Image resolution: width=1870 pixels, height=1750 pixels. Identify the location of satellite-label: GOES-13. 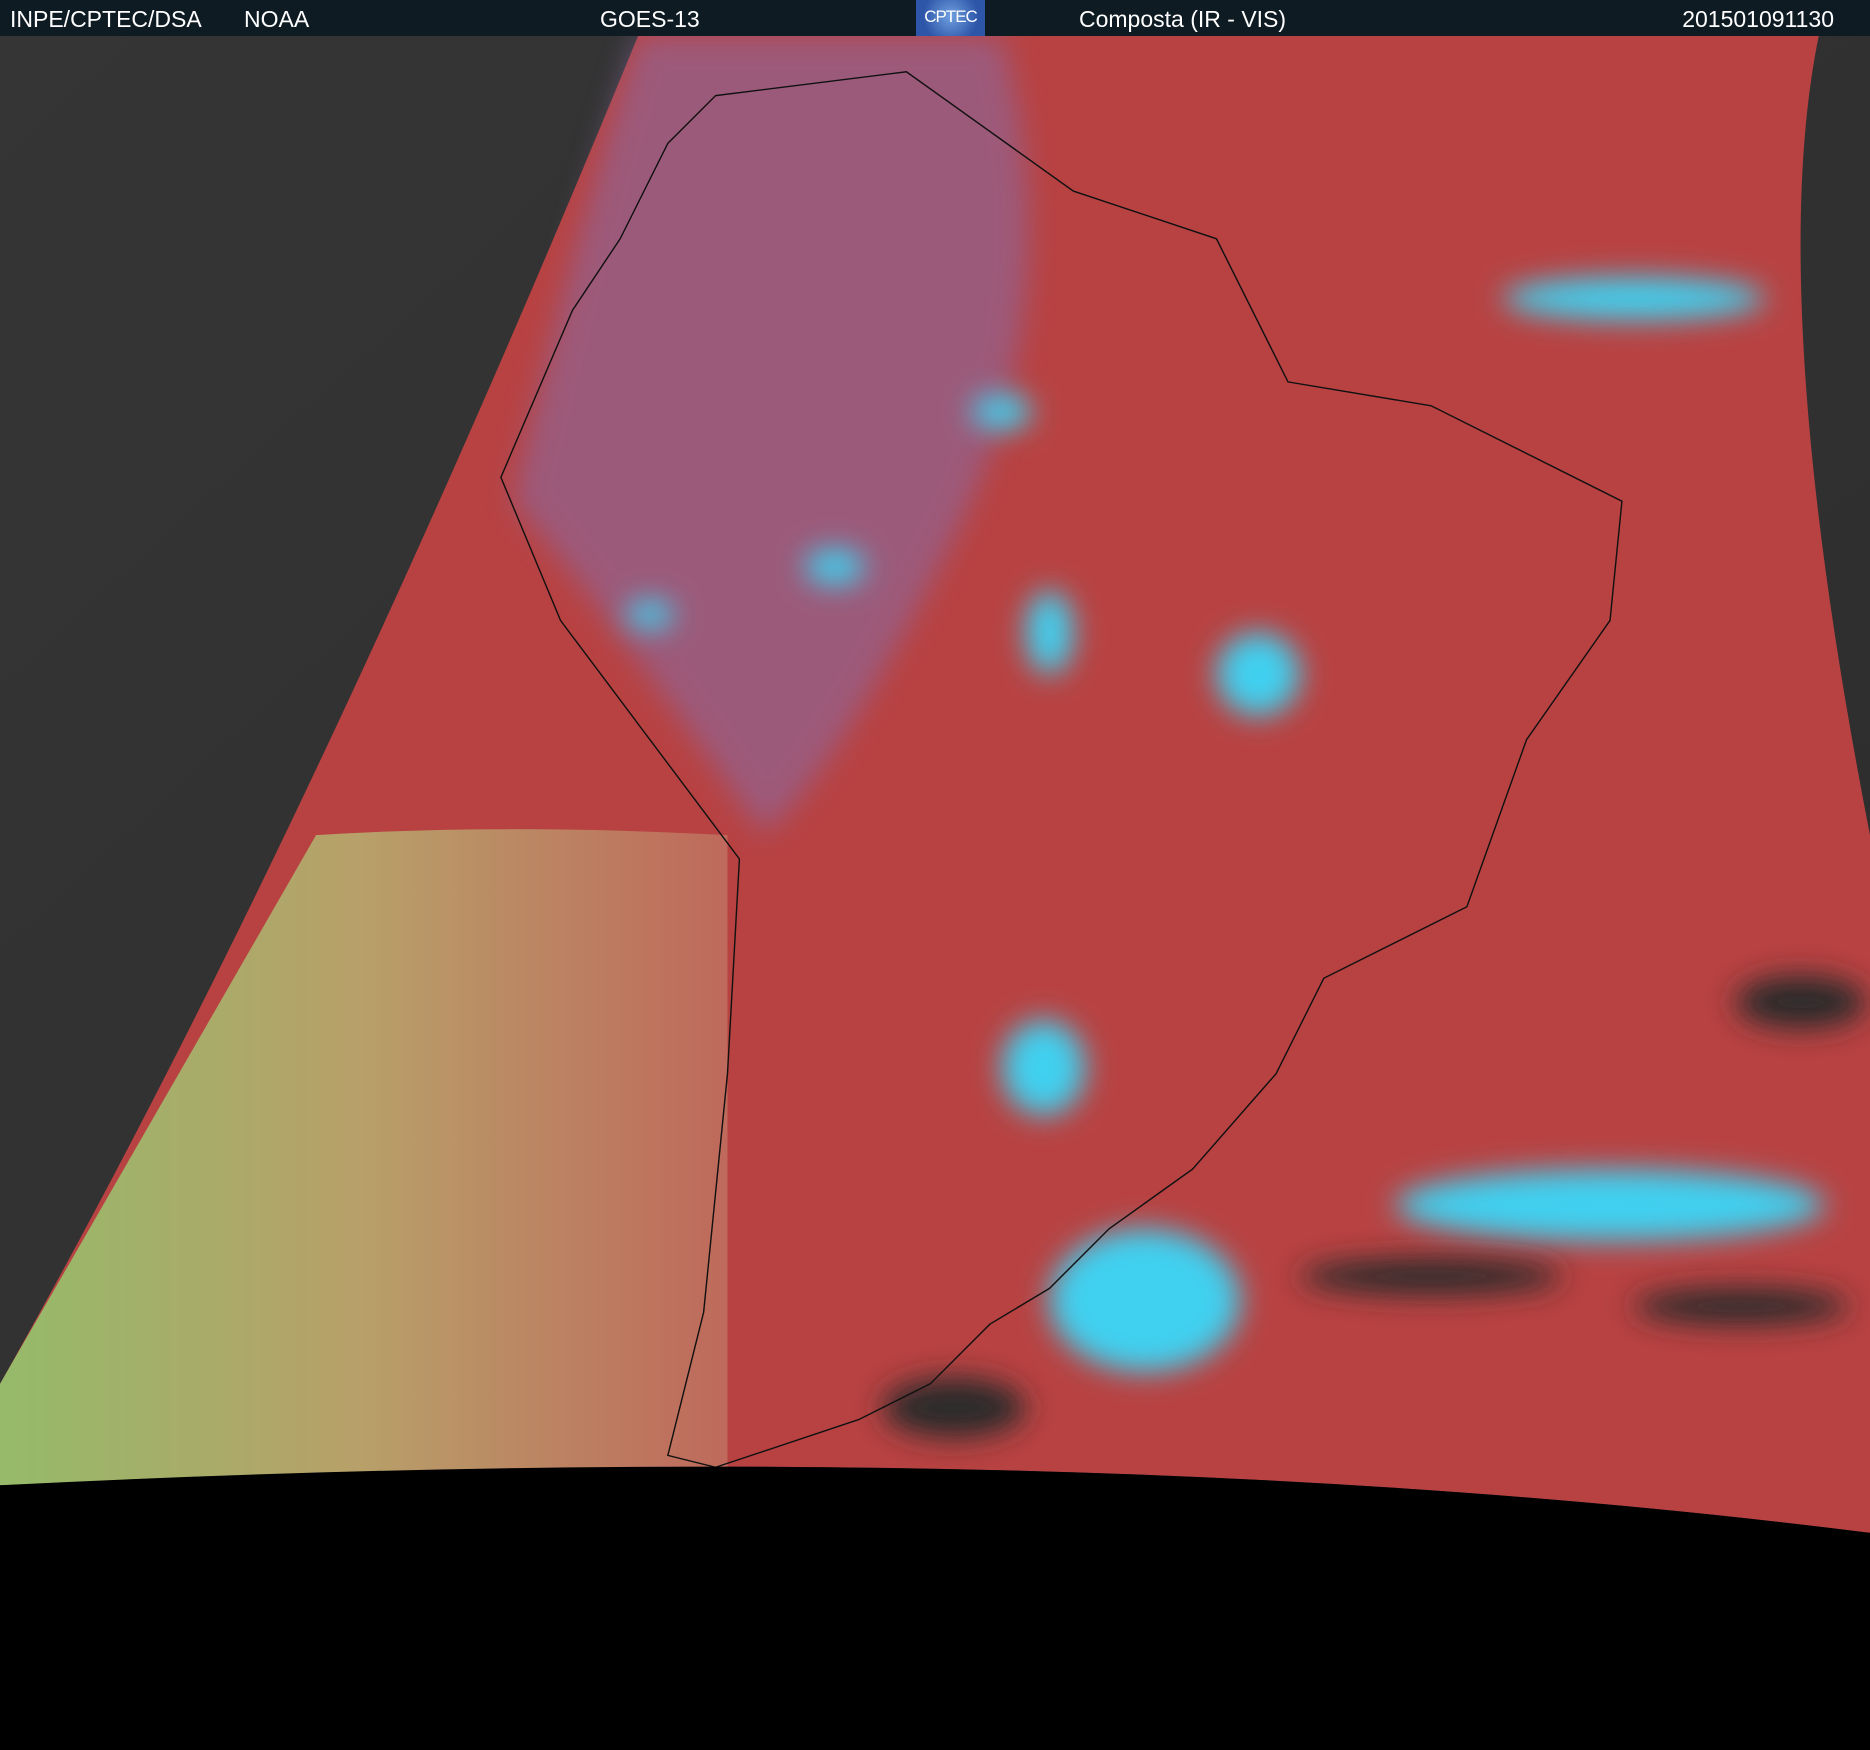
(650, 19).